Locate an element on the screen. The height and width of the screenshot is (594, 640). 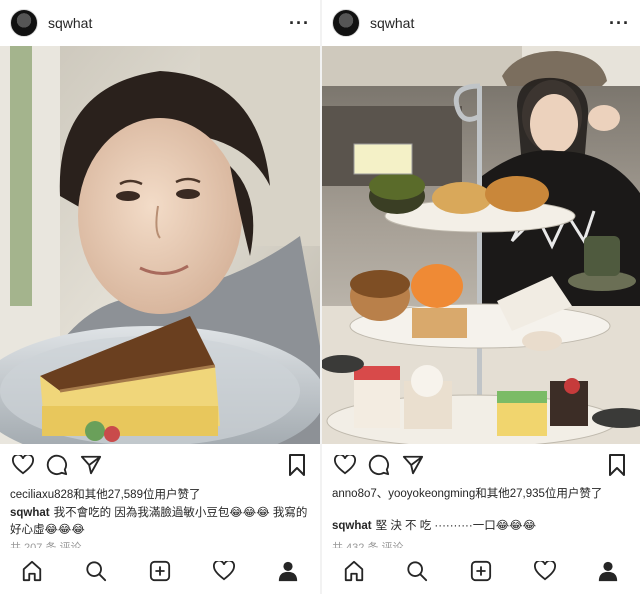
likes-text: anno8o7、yooyokeongming和其他27,935位用户赞了 is located at coordinates (483, 494).